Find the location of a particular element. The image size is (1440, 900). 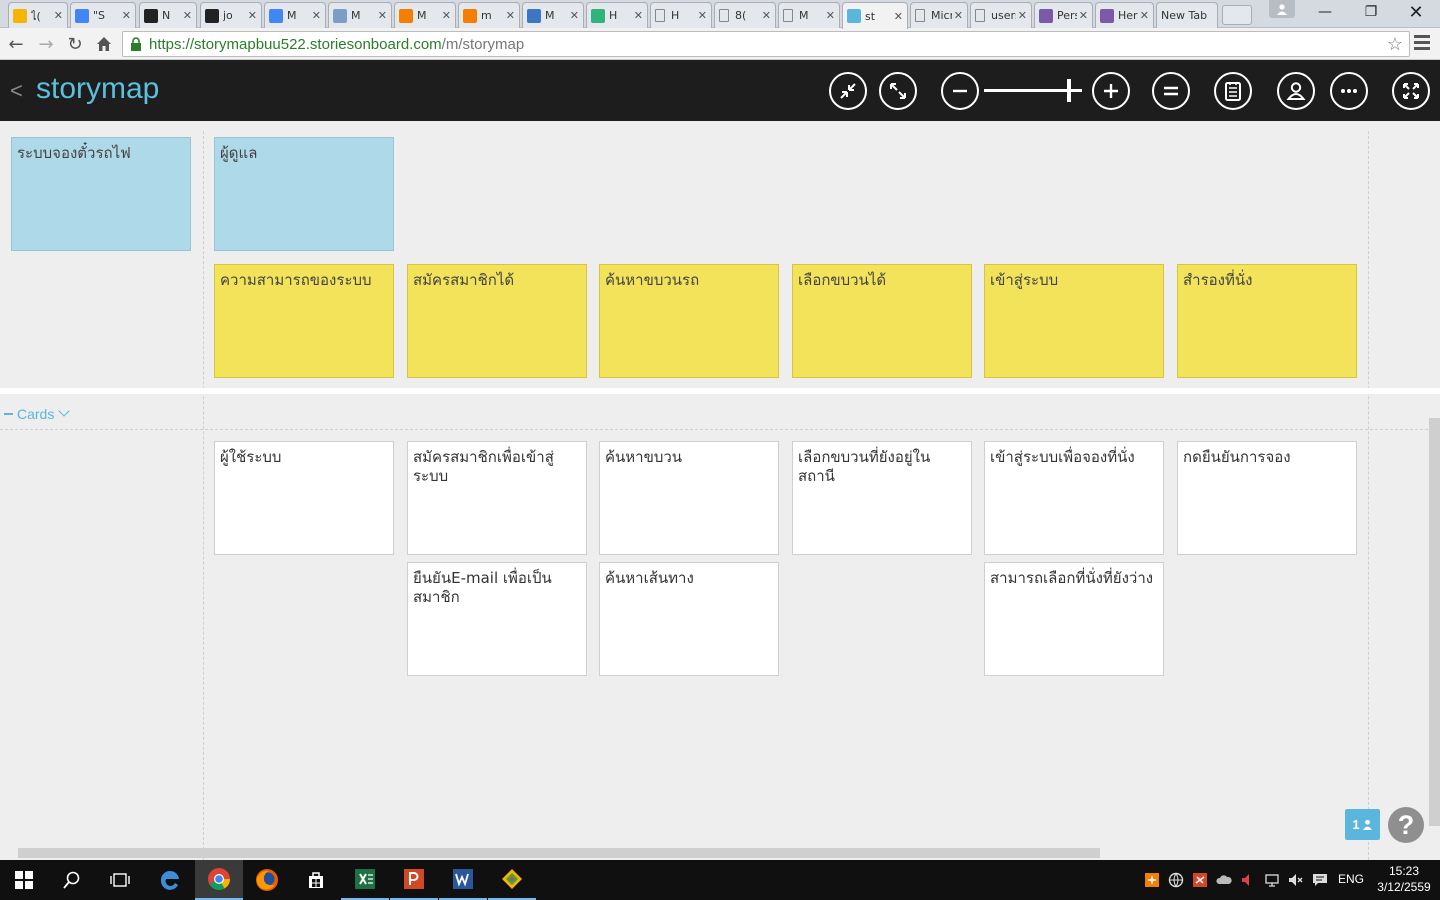

browser-tab: Hero✕ is located at coordinates (1124, 15).